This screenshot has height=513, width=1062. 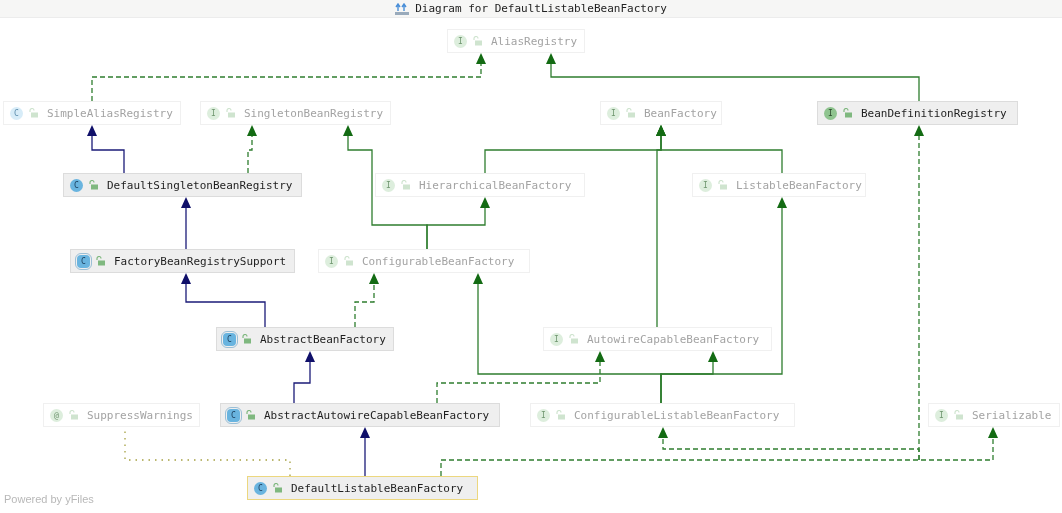 I want to click on class-name: Serializable, so click(x=1012, y=415).